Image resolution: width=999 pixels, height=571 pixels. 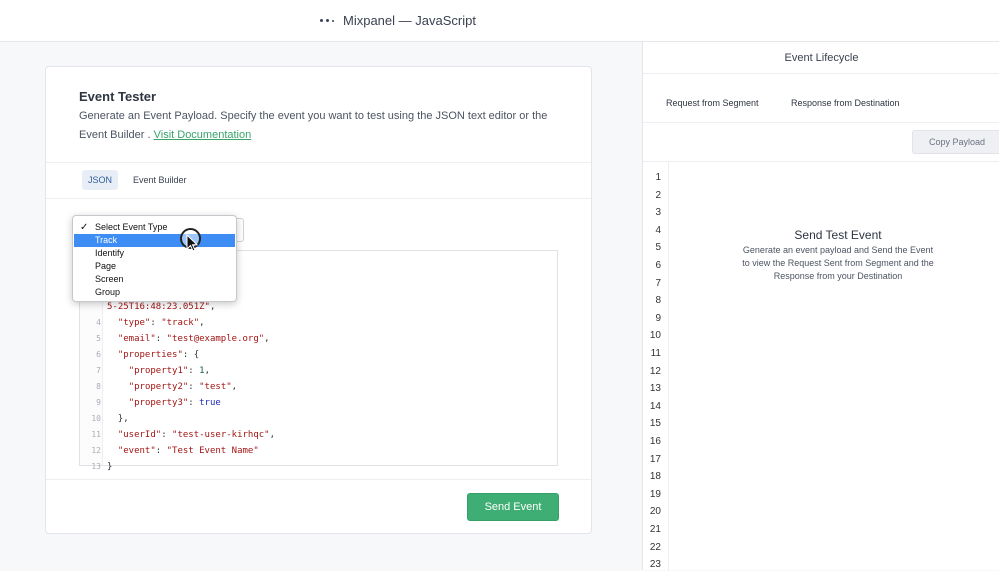 I want to click on empty-state-title: Send Test Event, so click(x=838, y=235).